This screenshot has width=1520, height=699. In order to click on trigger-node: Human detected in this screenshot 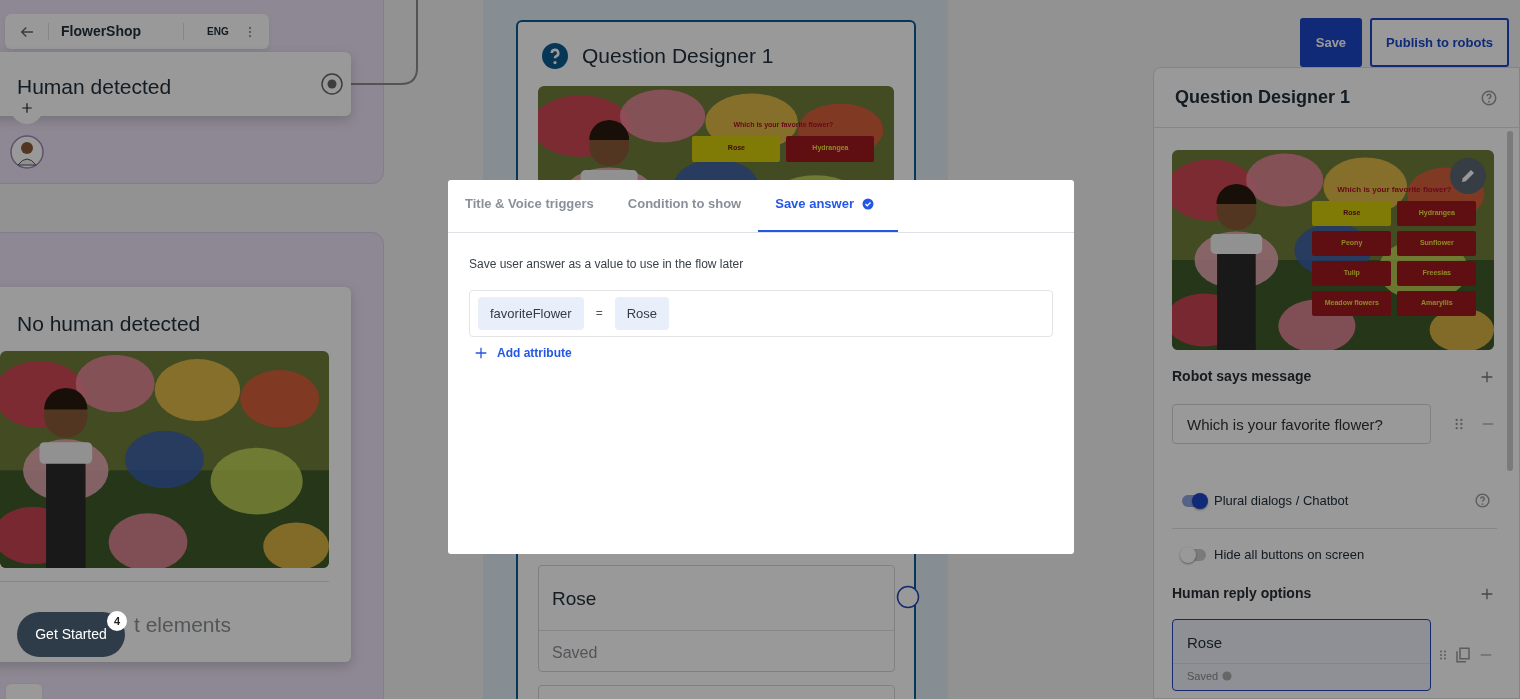, I will do `click(175, 84)`.